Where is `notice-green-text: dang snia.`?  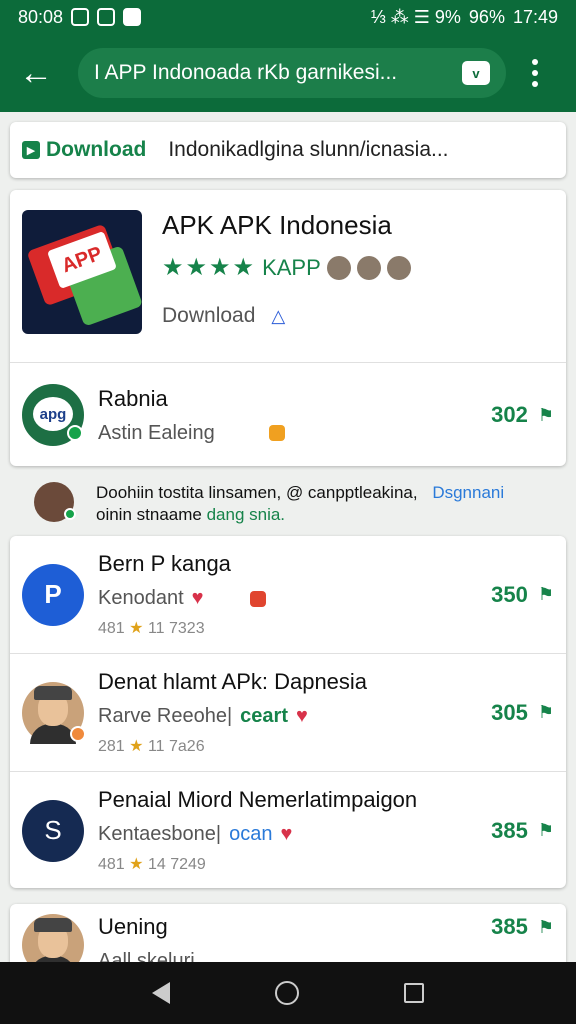 notice-green-text: dang snia. is located at coordinates (246, 514).